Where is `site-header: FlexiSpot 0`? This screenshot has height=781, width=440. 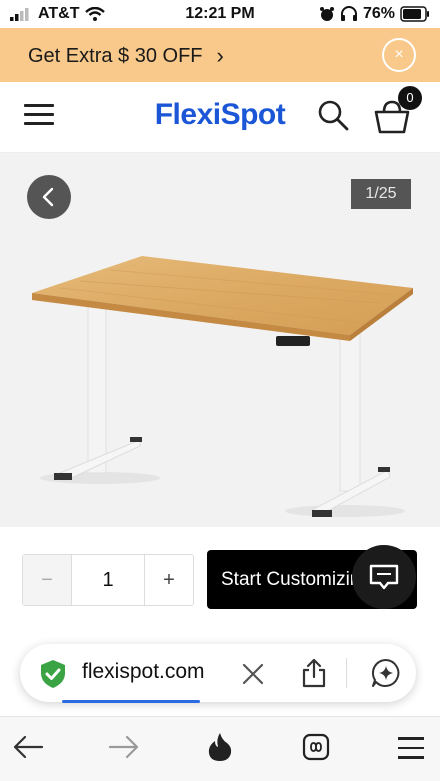 site-header: FlexiSpot 0 is located at coordinates (220, 117).